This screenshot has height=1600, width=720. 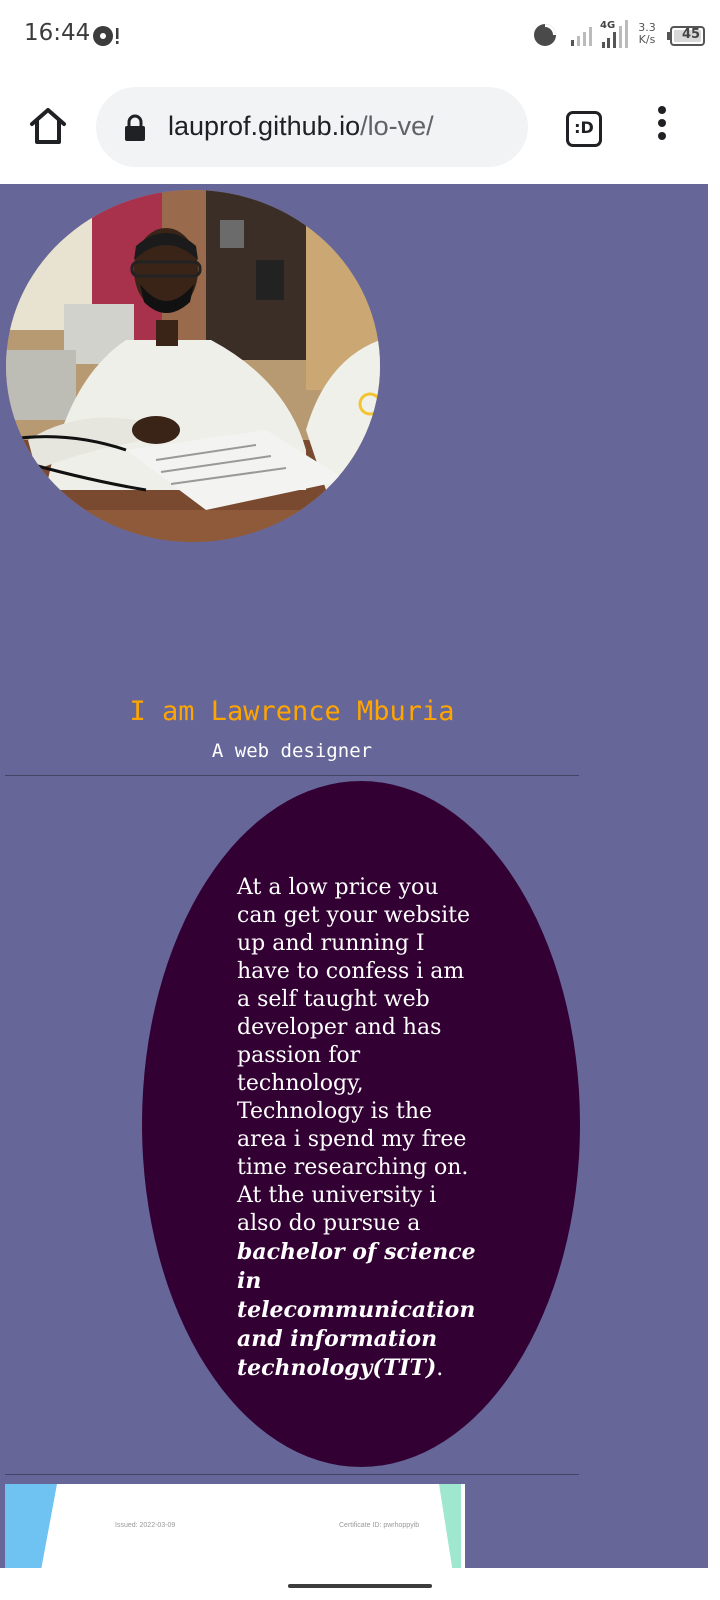 What do you see at coordinates (107, 38) in the screenshot?
I see `notification-icon` at bounding box center [107, 38].